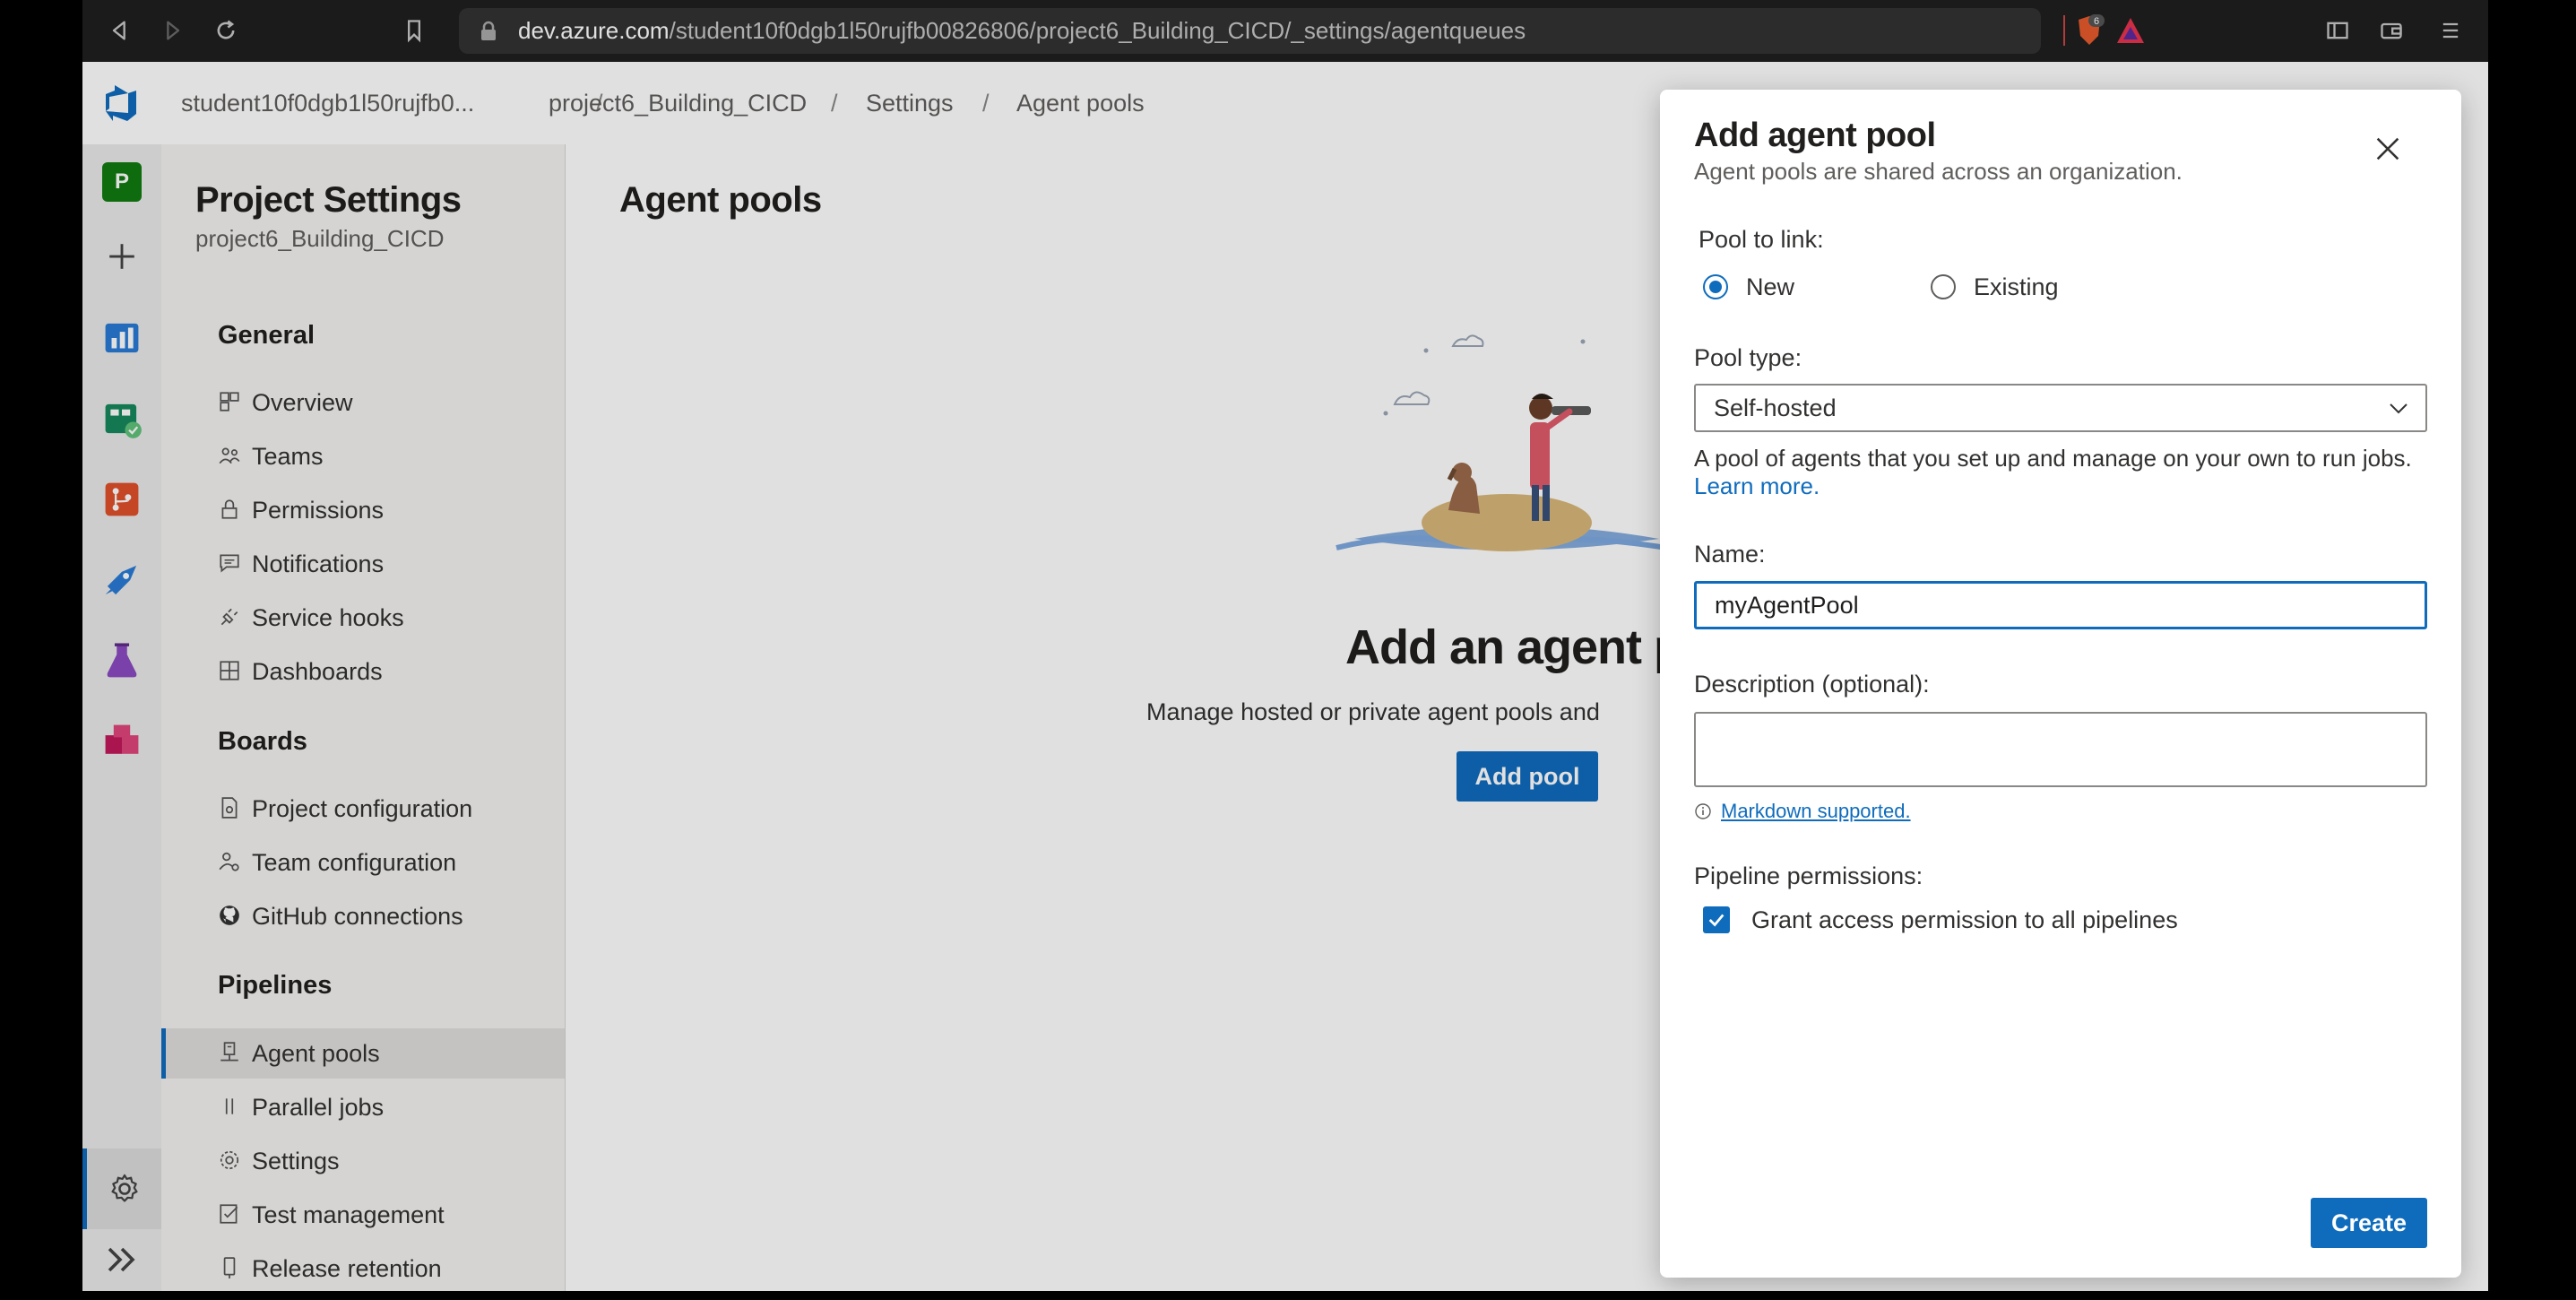  What do you see at coordinates (1815, 135) in the screenshot?
I see `panel-title: Add agent pool` at bounding box center [1815, 135].